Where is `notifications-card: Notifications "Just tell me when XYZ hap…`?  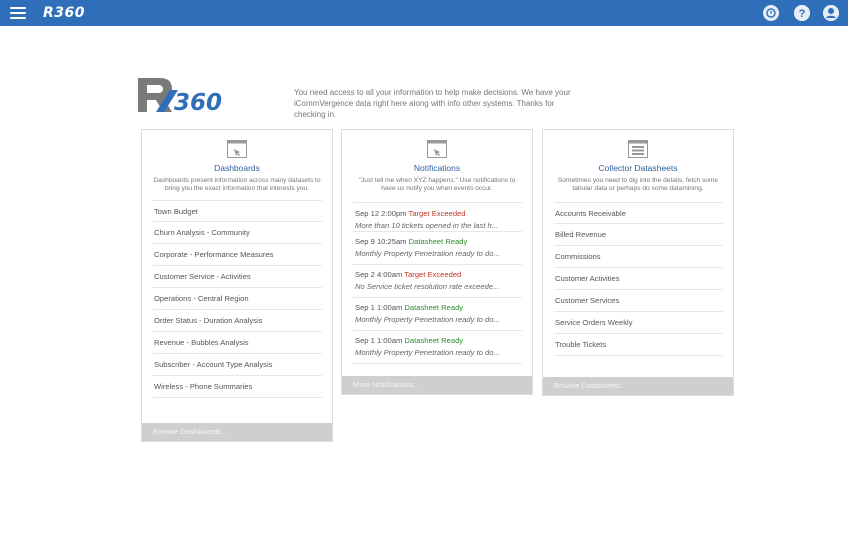 notifications-card: Notifications "Just tell me when XYZ hap… is located at coordinates (437, 262).